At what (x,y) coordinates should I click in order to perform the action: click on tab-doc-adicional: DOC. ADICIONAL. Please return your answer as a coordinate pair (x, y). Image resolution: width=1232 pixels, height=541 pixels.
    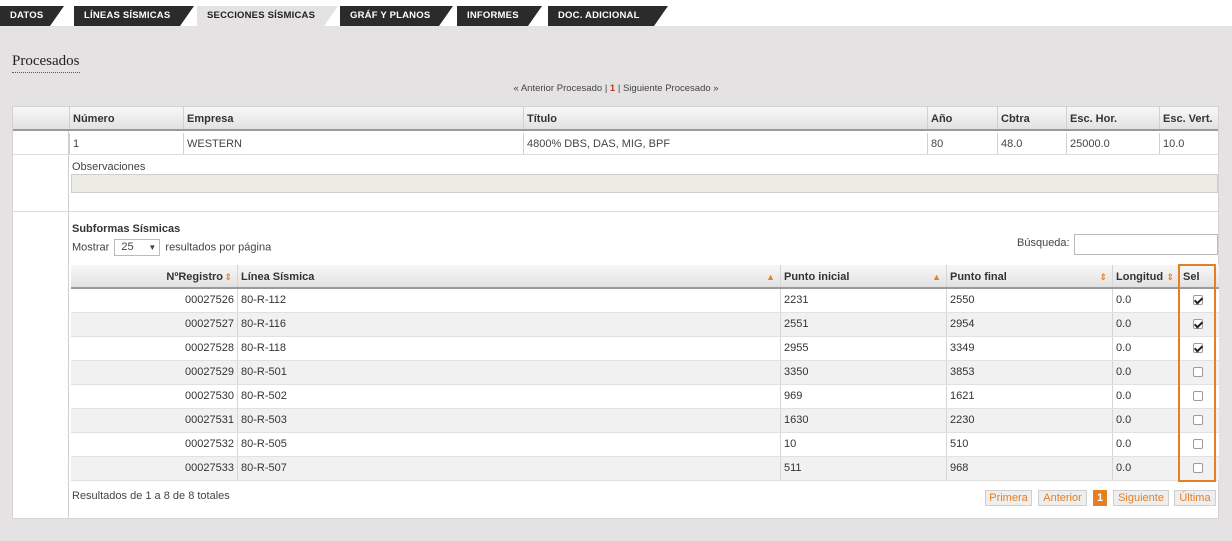
    Looking at the image, I should click on (608, 16).